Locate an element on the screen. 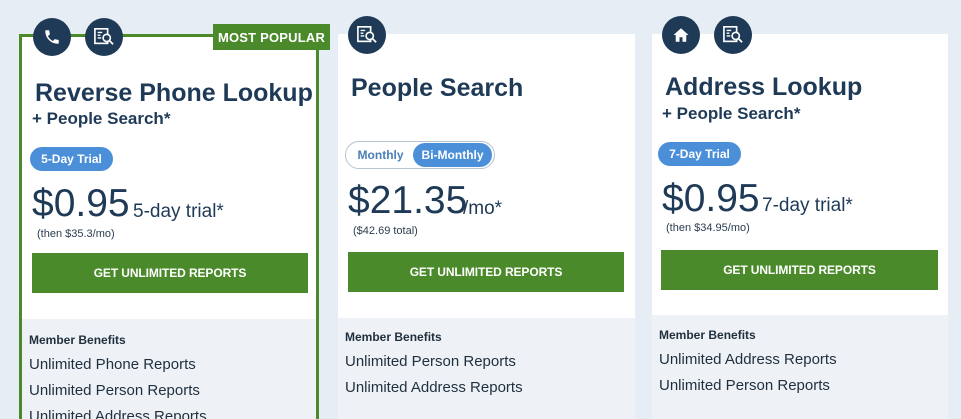  price-suffix: /mo* is located at coordinates (483, 208).